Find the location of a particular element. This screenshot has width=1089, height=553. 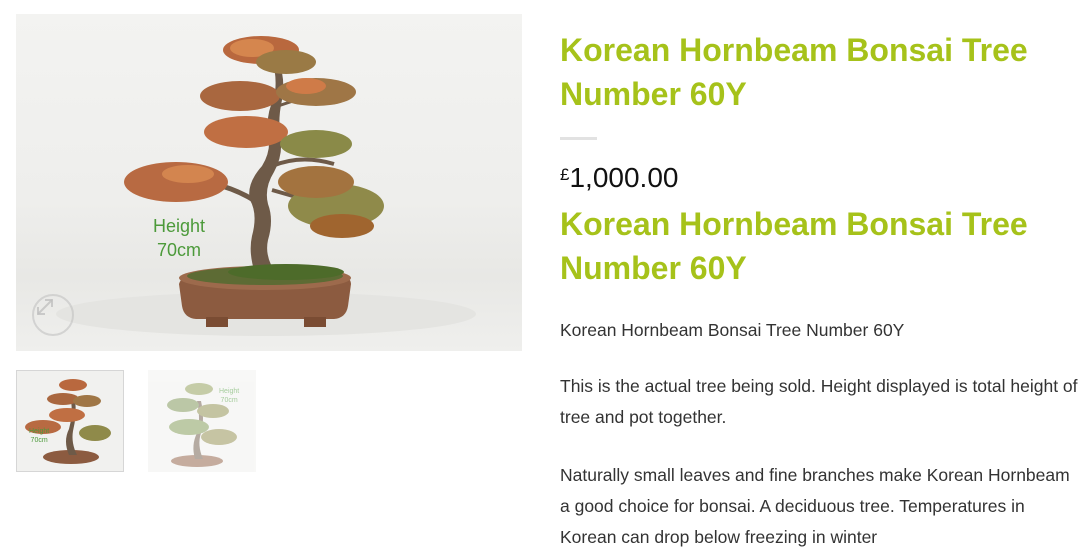

thumbnail-2-image is located at coordinates (202, 425).